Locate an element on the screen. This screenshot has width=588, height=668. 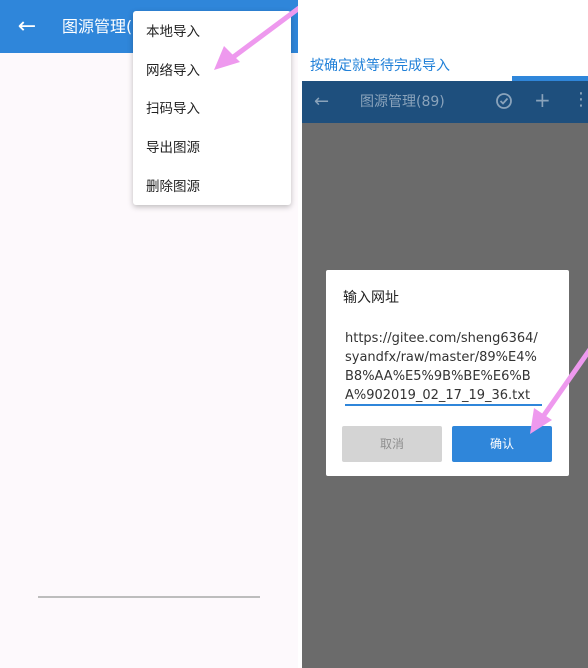
app-bar-title: 图源管理(89) is located at coordinates (402, 102).